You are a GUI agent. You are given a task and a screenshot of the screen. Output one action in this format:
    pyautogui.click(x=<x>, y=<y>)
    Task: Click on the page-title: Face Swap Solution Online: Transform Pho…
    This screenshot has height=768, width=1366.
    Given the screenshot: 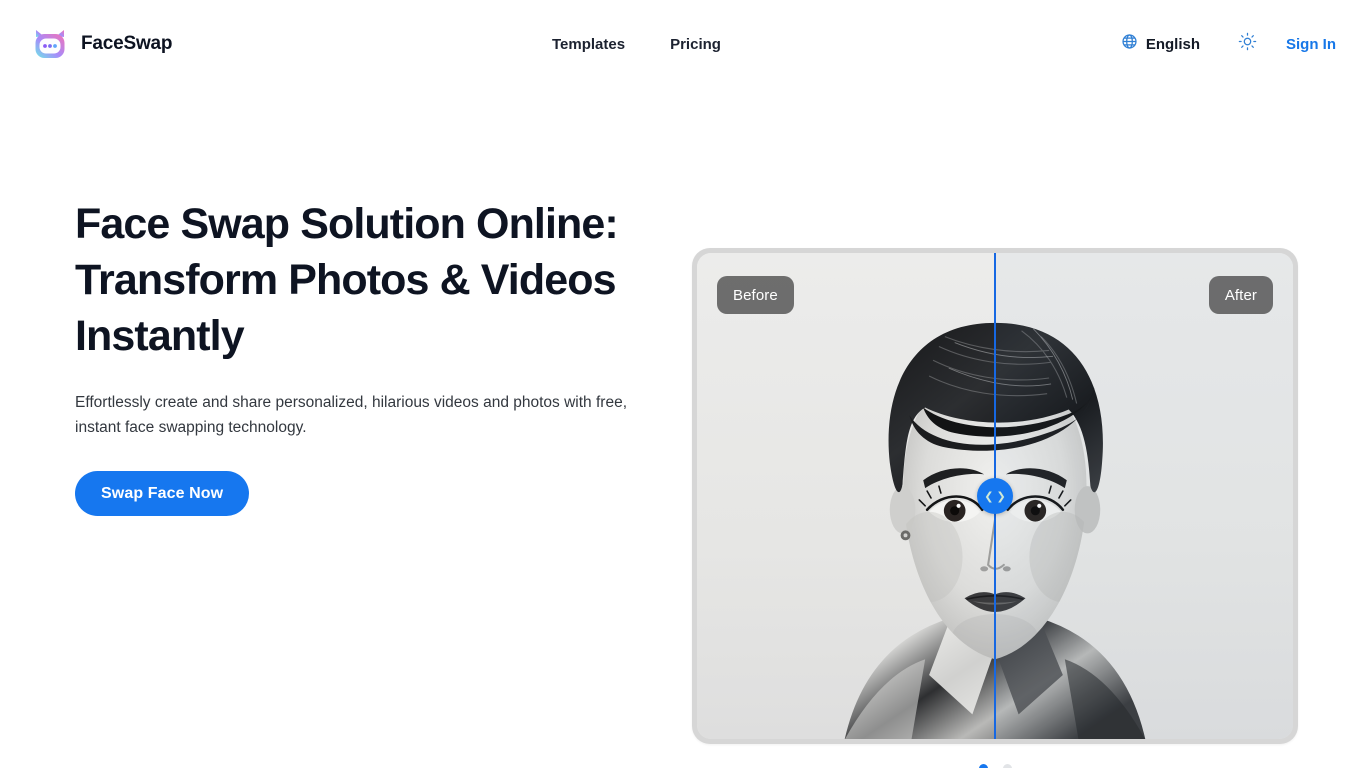 What is the action you would take?
    pyautogui.click(x=347, y=280)
    